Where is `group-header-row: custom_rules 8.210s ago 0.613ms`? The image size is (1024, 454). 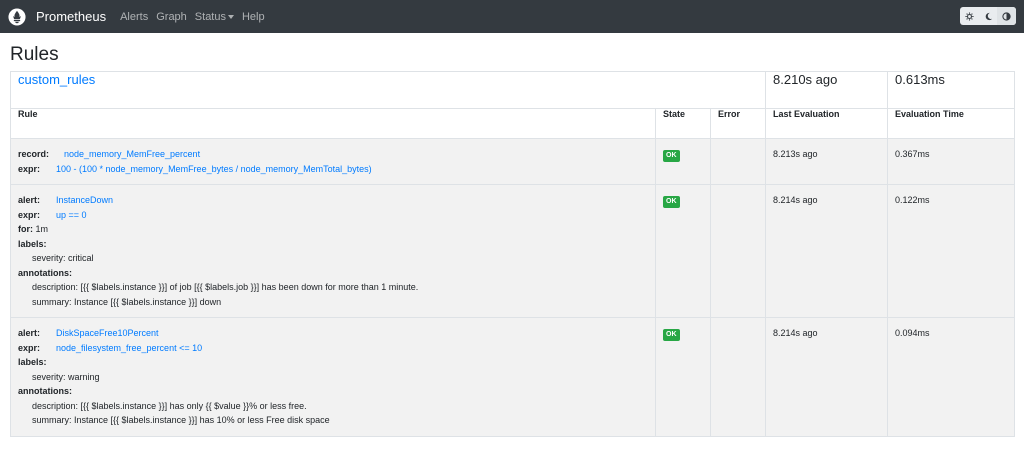 group-header-row: custom_rules 8.210s ago 0.613ms is located at coordinates (512, 90).